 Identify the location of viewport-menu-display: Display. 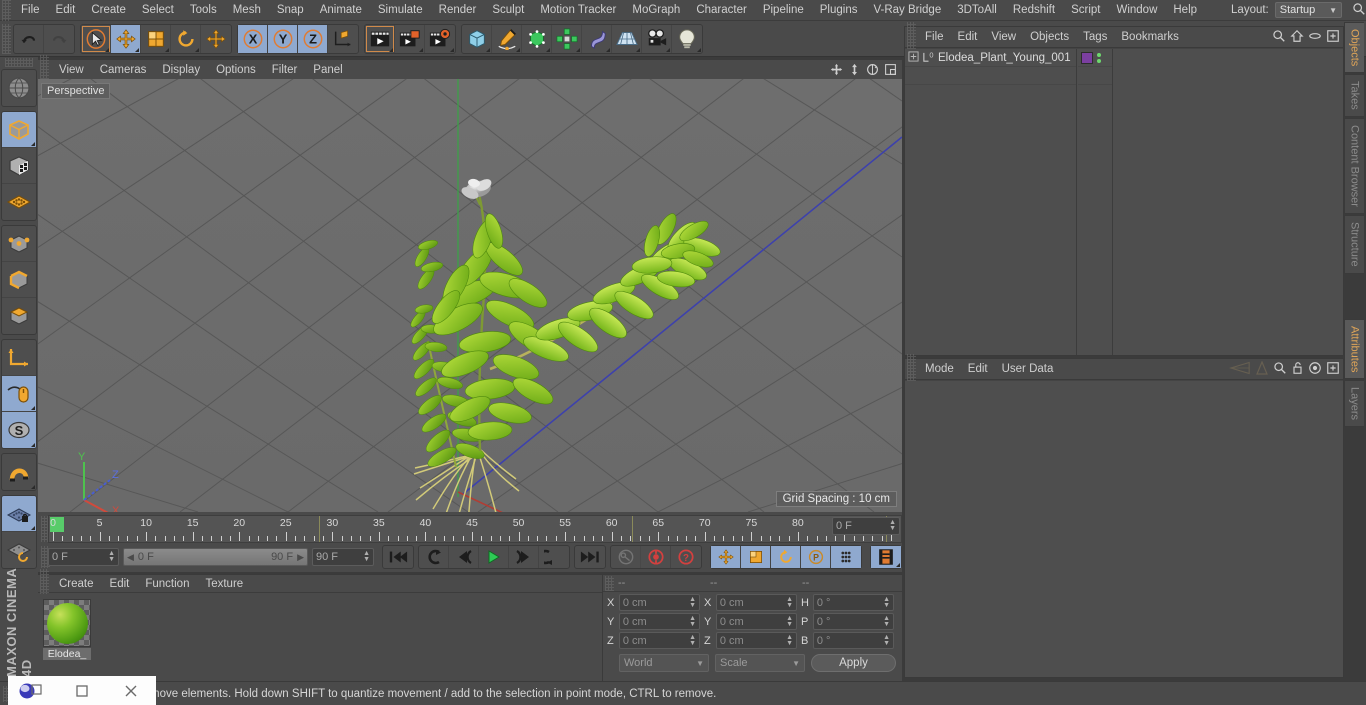
(181, 70).